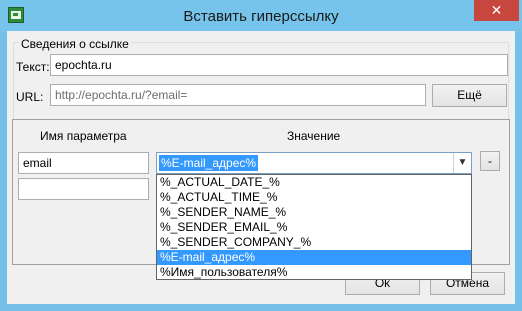 The width and height of the screenshot is (522, 311). I want to click on window-title: Вставить гиперссылку, so click(261, 16).